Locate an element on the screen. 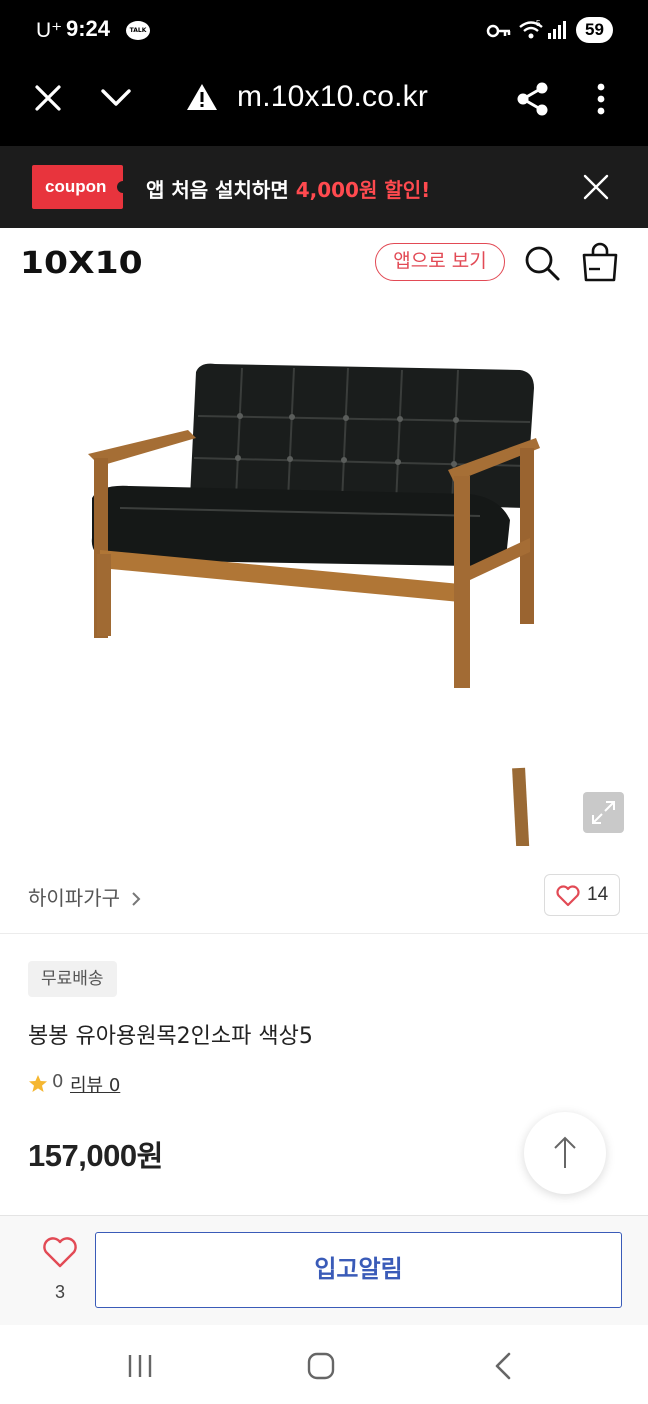 This screenshot has width=648, height=1404. wishlist-count: 14 is located at coordinates (598, 894).